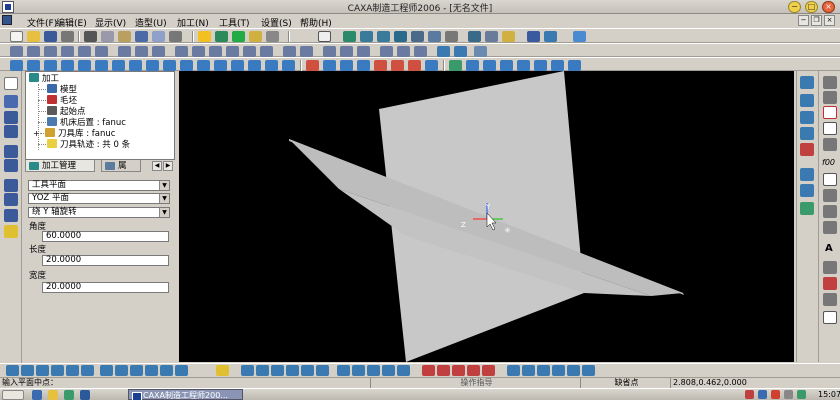  I want to click on arc-icon, so click(830, 97).